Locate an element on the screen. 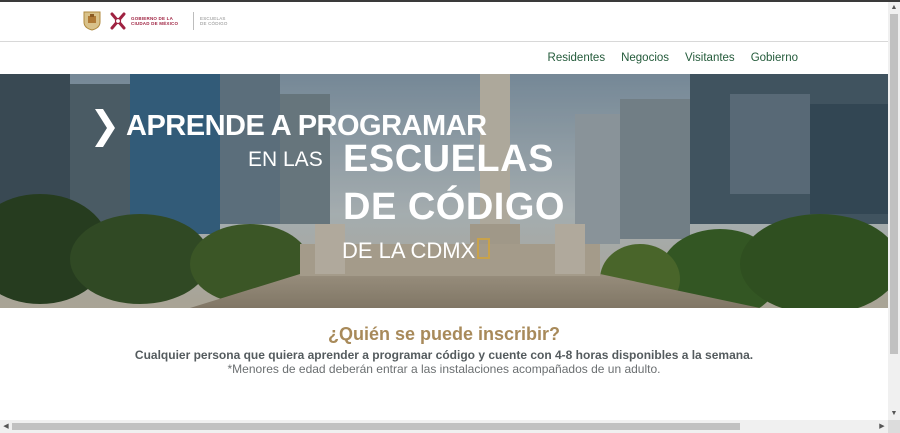  scroll-down-arrow-icon: ▼ is located at coordinates (894, 414).